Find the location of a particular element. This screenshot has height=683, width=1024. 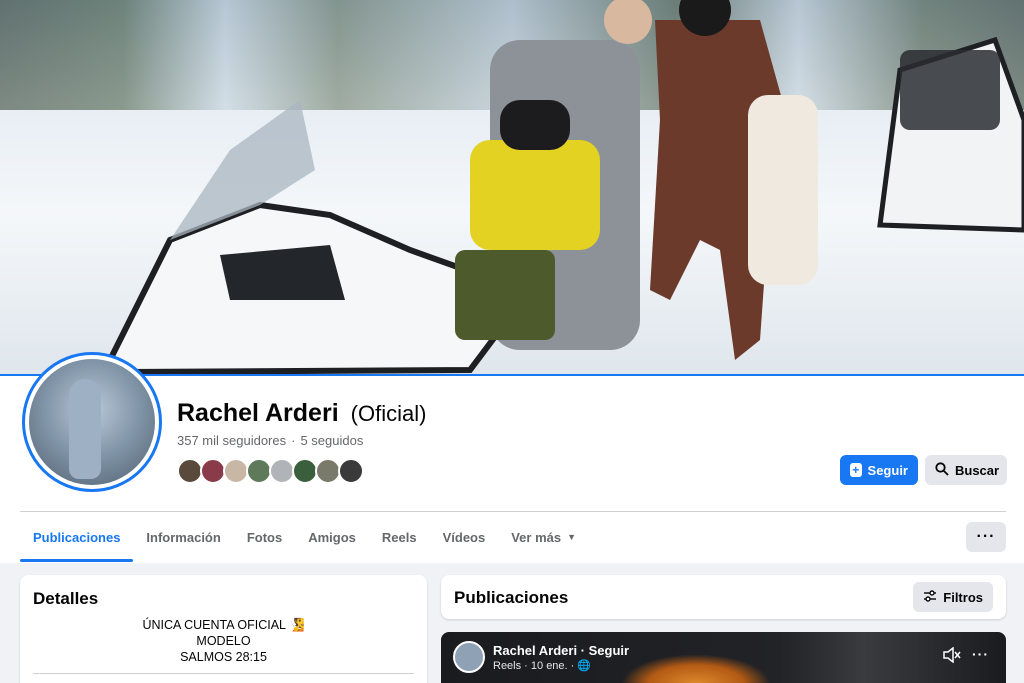

search-button: Buscar is located at coordinates (966, 470).